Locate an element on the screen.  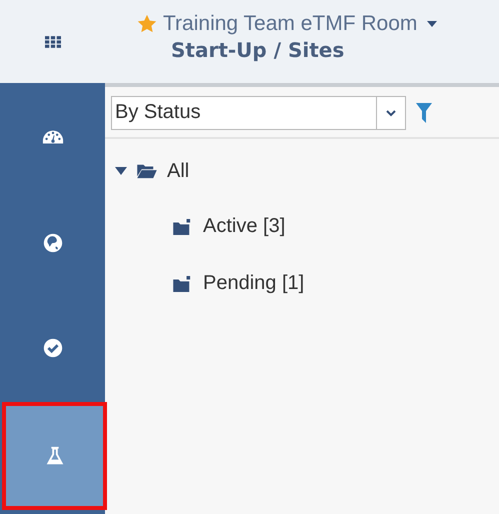
folder-open-icon is located at coordinates (147, 171).